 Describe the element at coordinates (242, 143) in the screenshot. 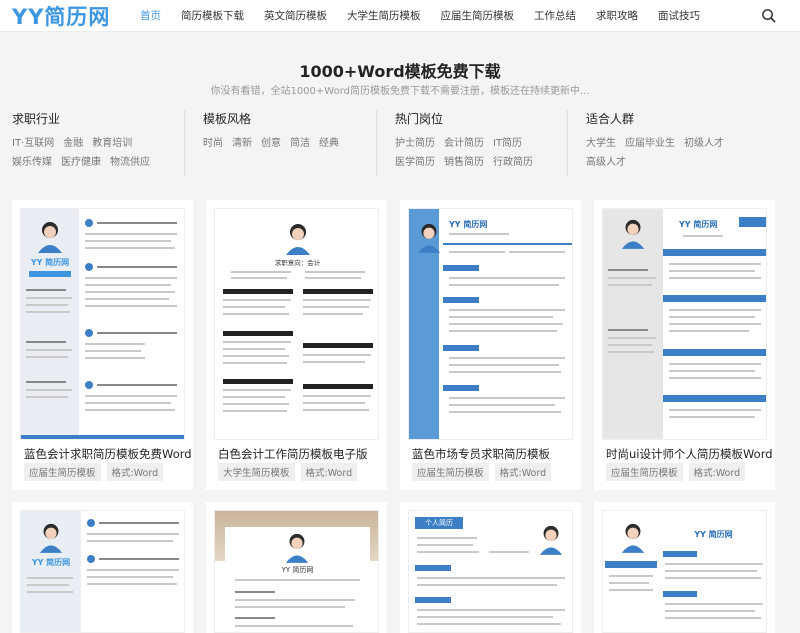

I see `filter-tag: 清新` at that location.